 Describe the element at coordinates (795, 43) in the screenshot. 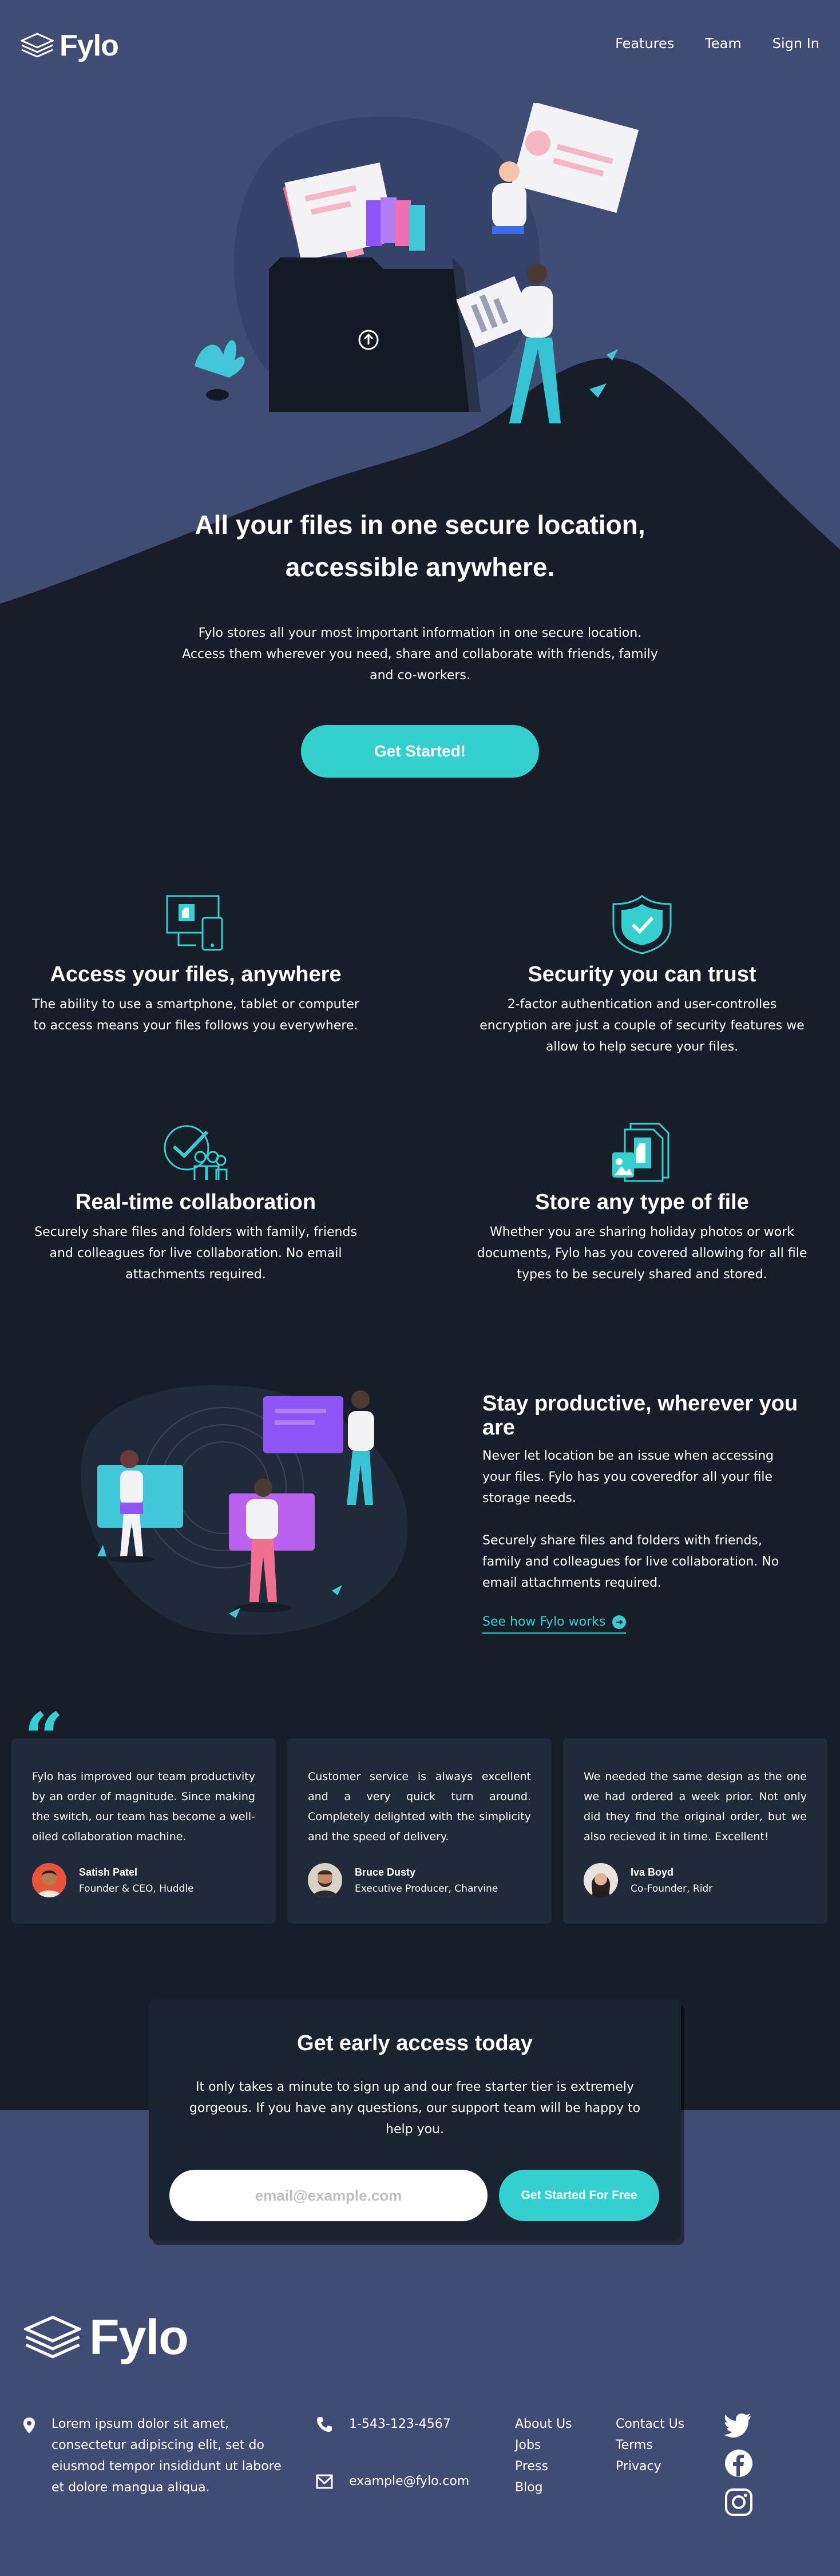

I see `nav-sign-in: Sign In` at that location.